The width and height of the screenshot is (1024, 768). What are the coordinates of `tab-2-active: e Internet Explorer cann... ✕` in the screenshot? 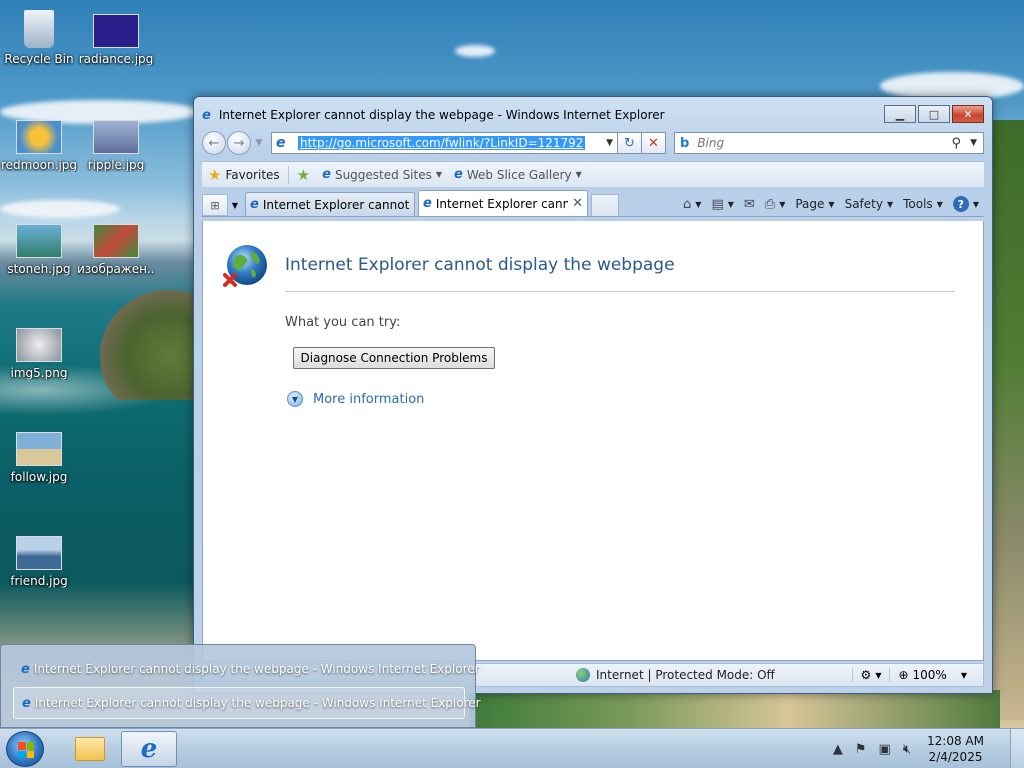 It's located at (503, 203).